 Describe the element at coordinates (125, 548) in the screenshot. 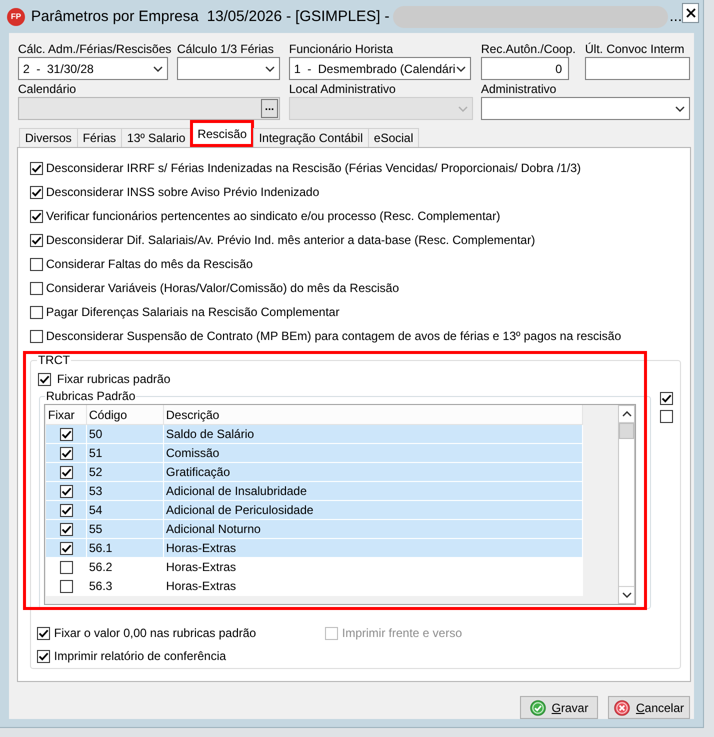

I see `table-cell: 56.1` at that location.